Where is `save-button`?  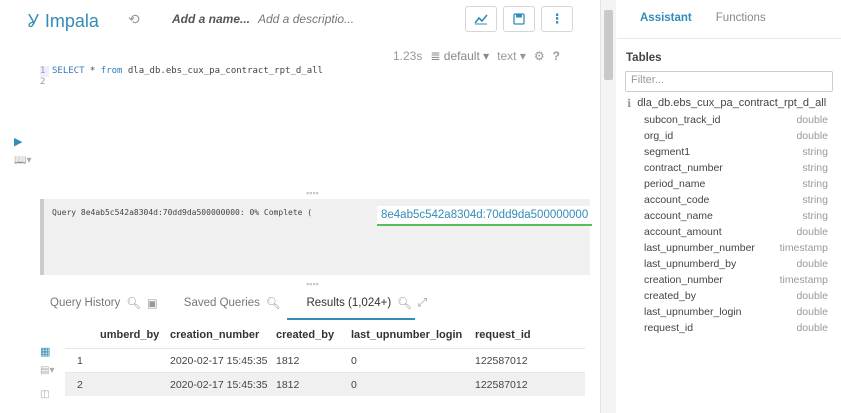
save-button is located at coordinates (519, 19).